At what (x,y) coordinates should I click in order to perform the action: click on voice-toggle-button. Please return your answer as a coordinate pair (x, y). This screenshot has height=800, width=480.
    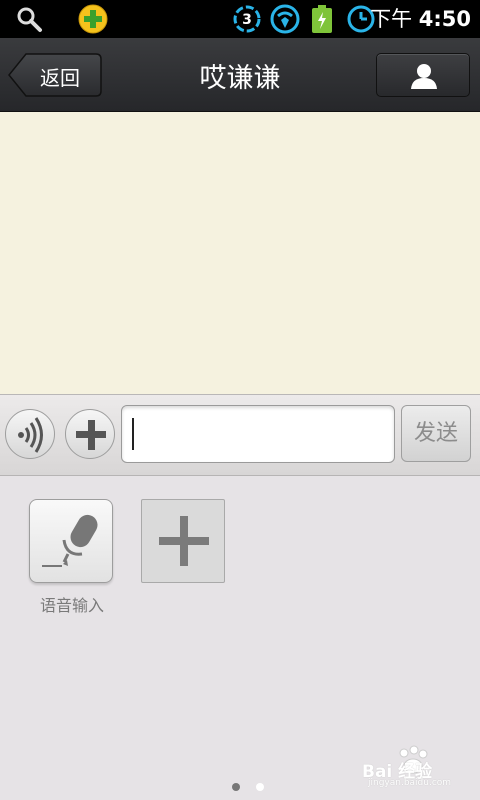
    Looking at the image, I should click on (30, 434).